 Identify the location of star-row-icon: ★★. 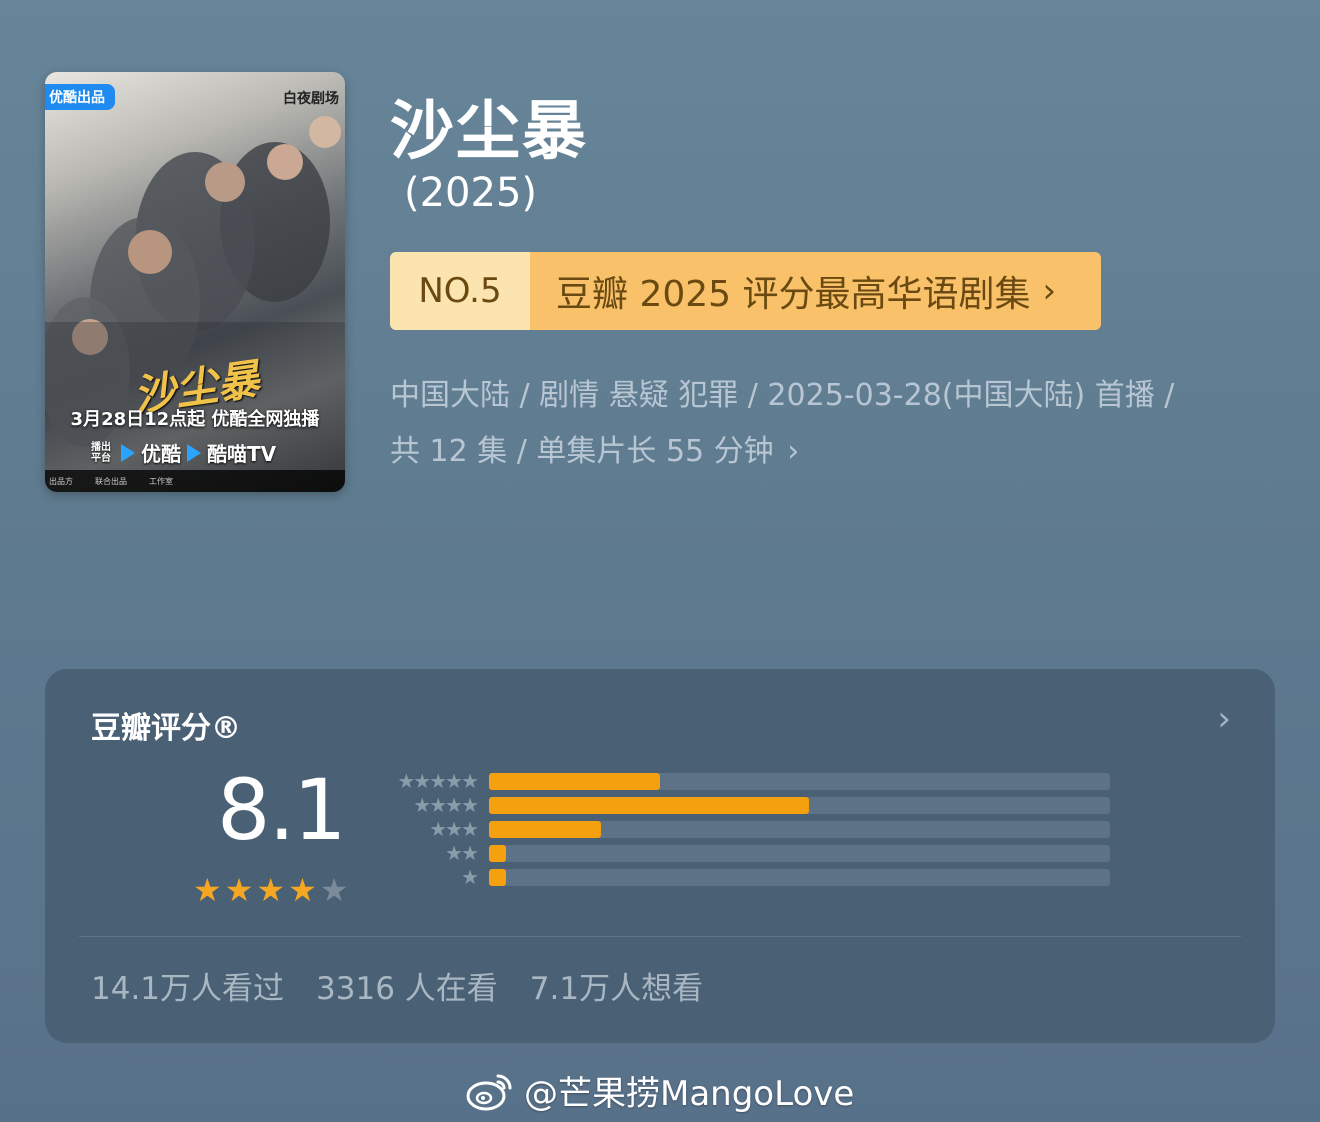
(462, 853).